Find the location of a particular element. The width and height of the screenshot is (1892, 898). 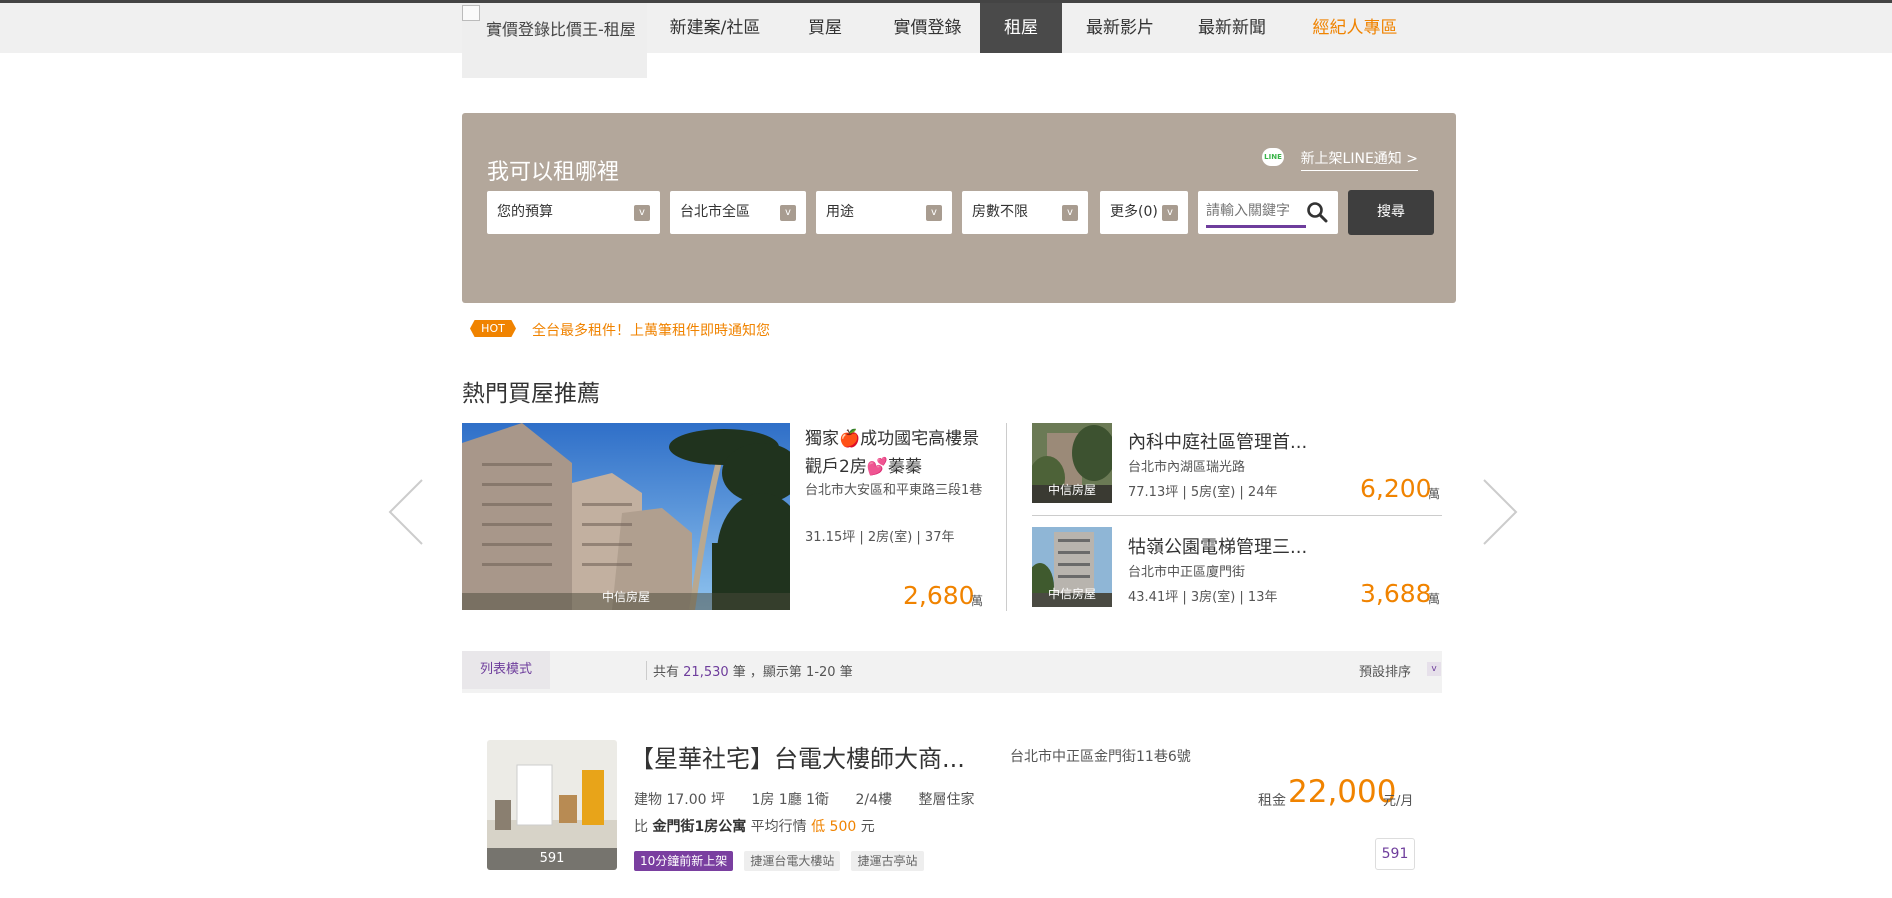

side-photo-2: 中信房屋 is located at coordinates (1072, 567).